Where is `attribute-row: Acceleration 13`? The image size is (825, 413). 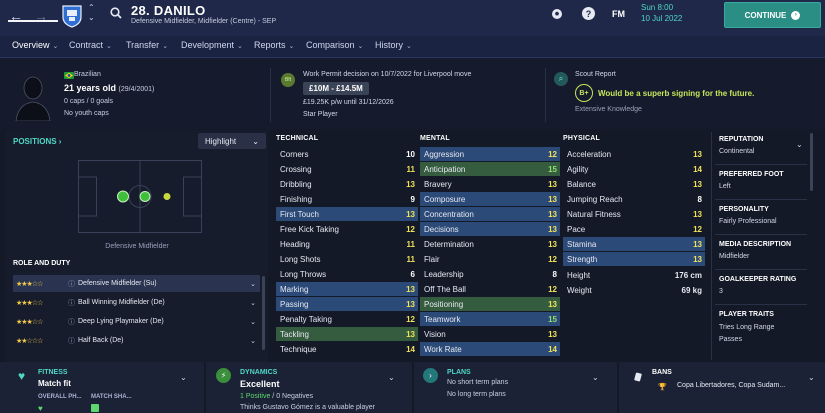 attribute-row: Acceleration 13 is located at coordinates (634, 154).